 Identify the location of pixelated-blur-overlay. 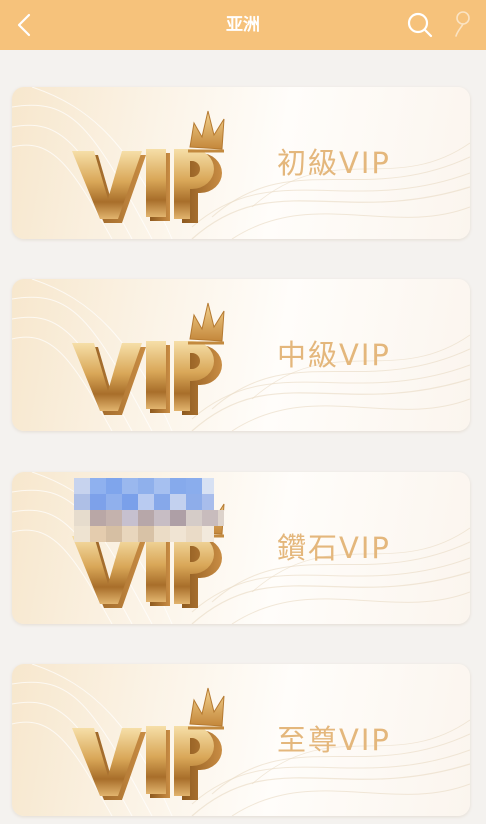
(149, 510).